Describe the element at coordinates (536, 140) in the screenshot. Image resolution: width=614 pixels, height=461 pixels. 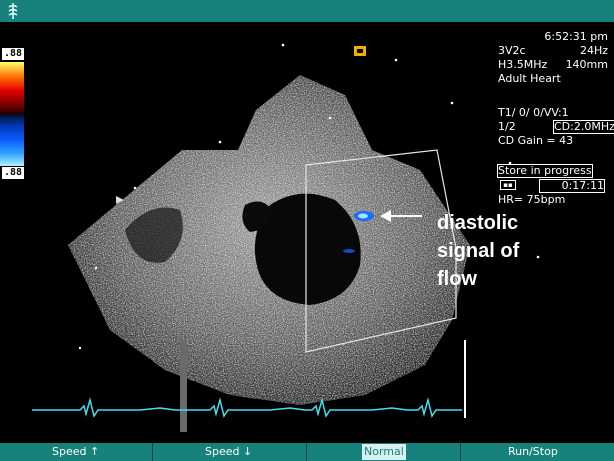
I see `cd-gain: CD Gain = 43` at that location.